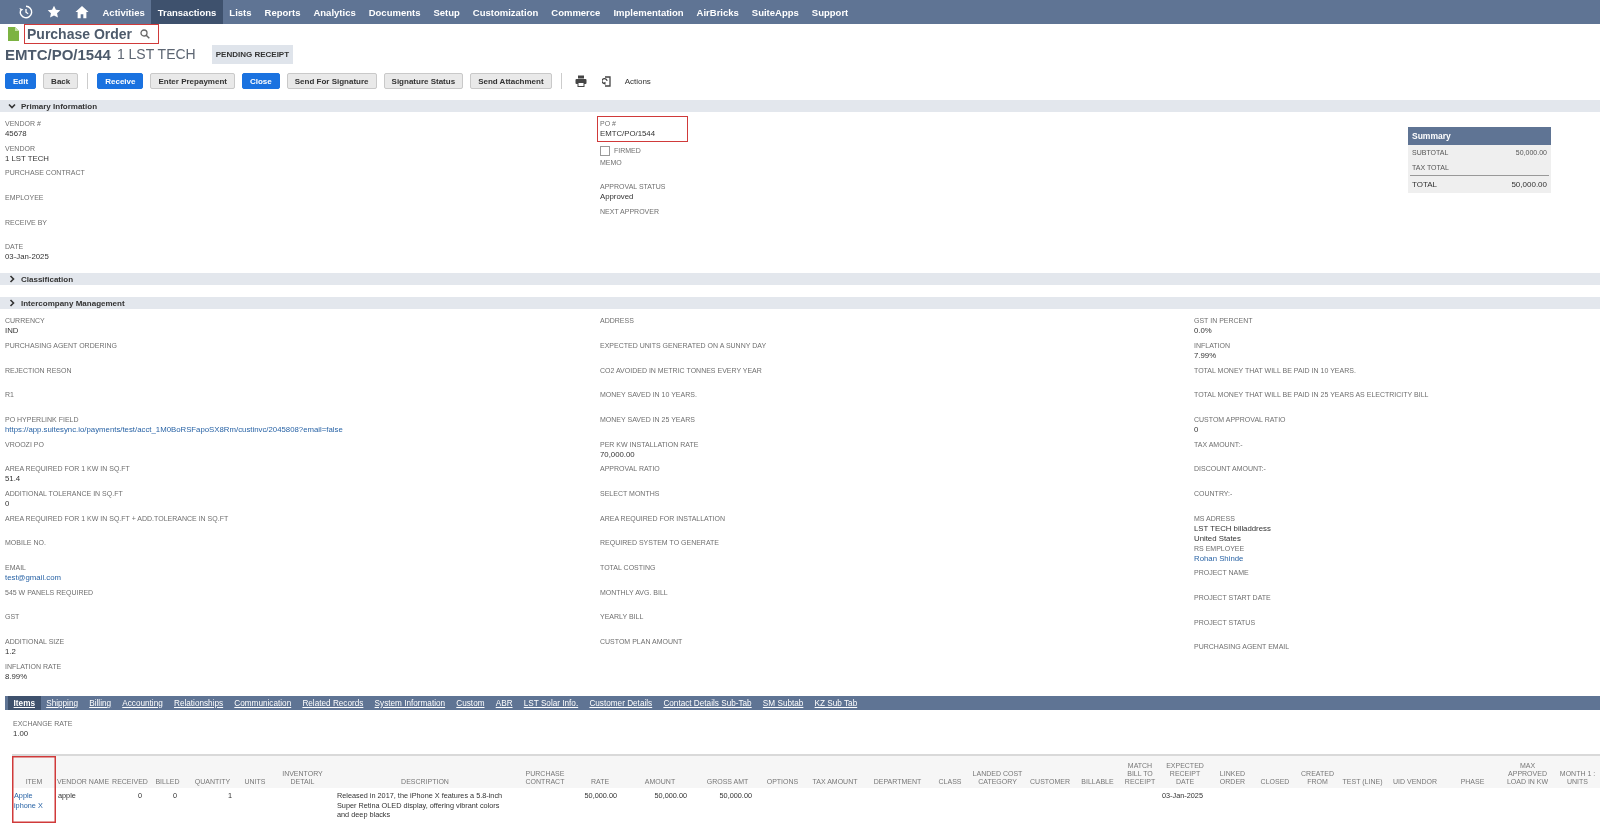 This screenshot has height=832, width=1600. Describe the element at coordinates (1479, 136) in the screenshot. I see `summary-title: Summary` at that location.